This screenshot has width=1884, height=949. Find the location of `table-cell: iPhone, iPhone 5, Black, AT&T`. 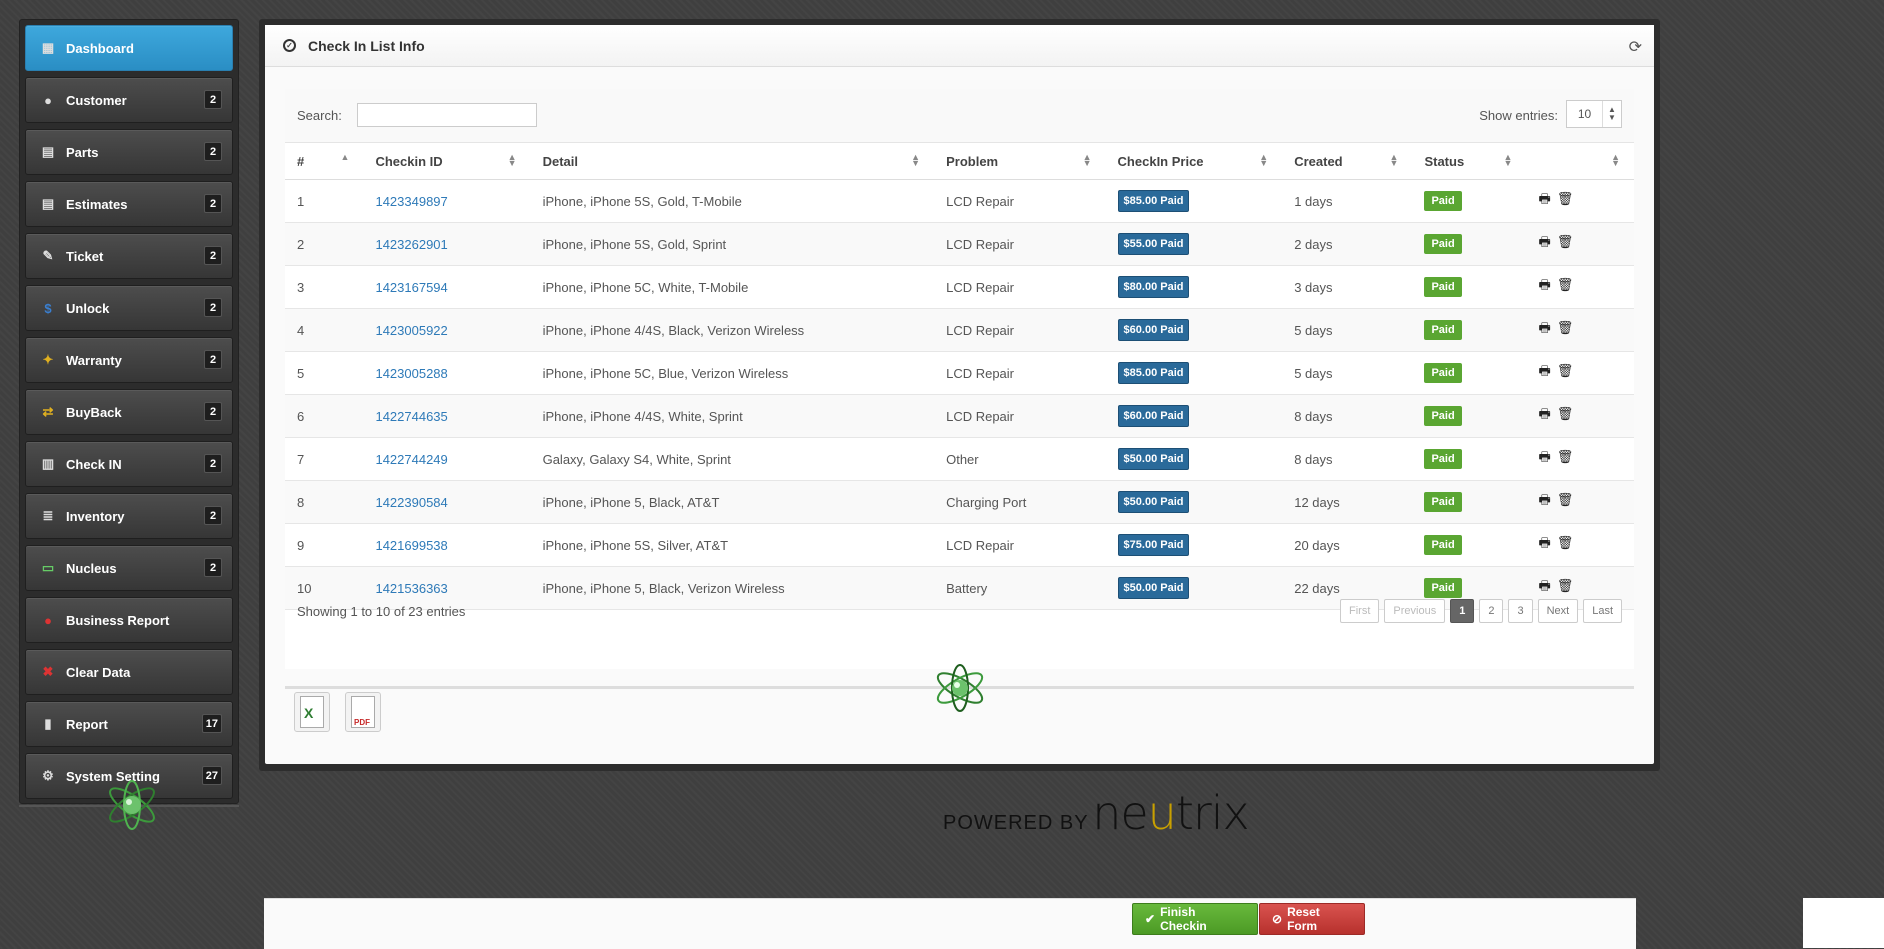

table-cell: iPhone, iPhone 5, Black, AT&T is located at coordinates (732, 502).